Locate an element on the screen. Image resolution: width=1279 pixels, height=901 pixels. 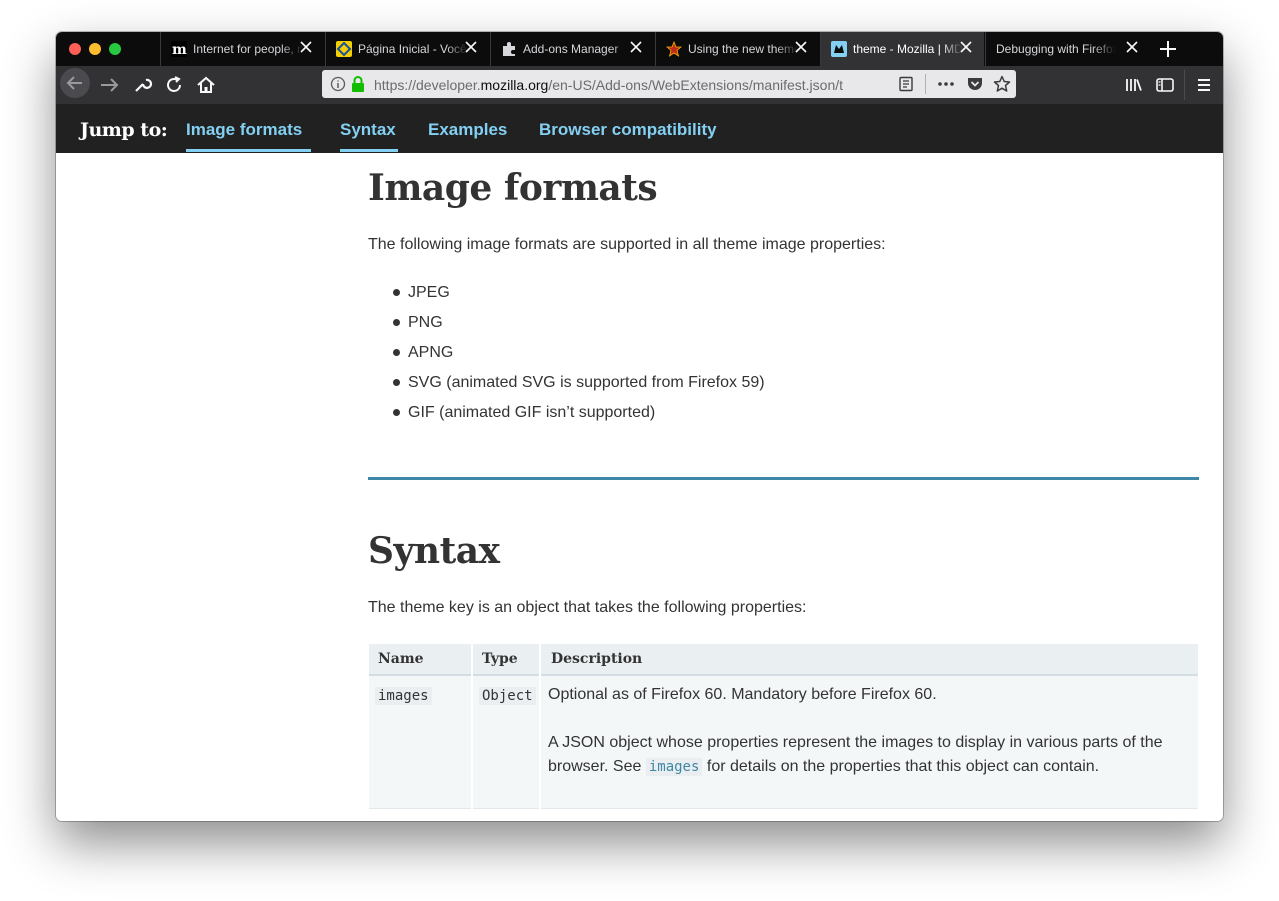
forward-button is located at coordinates (110, 85).